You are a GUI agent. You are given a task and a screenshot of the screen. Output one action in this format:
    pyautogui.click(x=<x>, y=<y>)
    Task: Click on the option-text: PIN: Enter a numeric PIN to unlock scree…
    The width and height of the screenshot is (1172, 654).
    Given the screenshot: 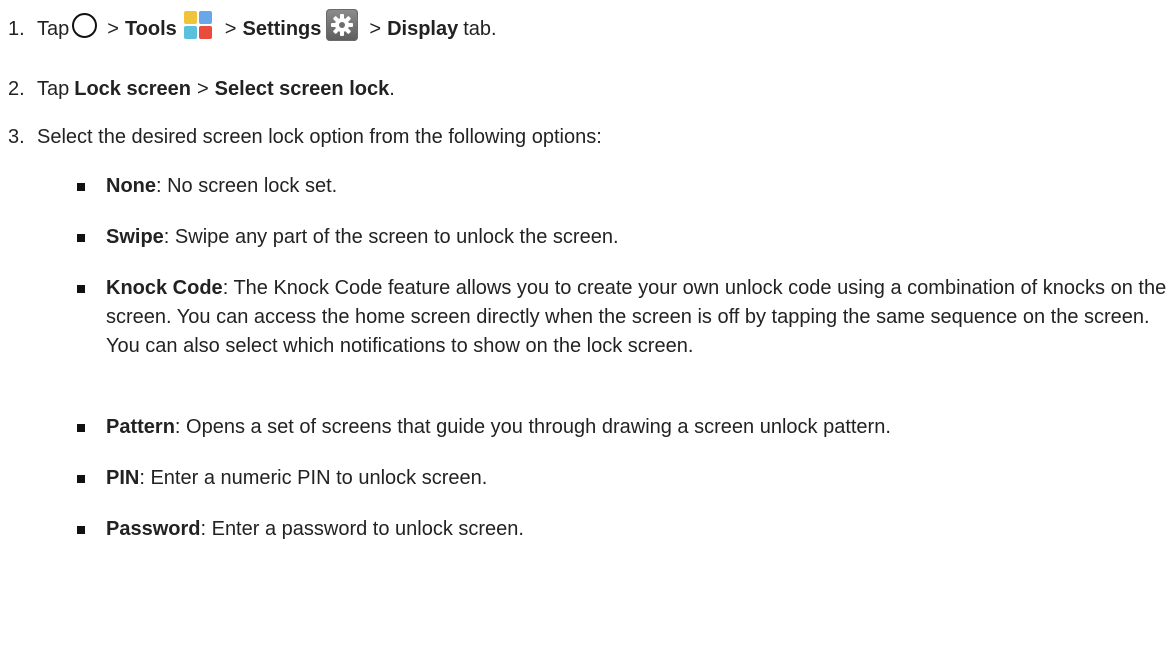 What is the action you would take?
    pyautogui.click(x=637, y=478)
    